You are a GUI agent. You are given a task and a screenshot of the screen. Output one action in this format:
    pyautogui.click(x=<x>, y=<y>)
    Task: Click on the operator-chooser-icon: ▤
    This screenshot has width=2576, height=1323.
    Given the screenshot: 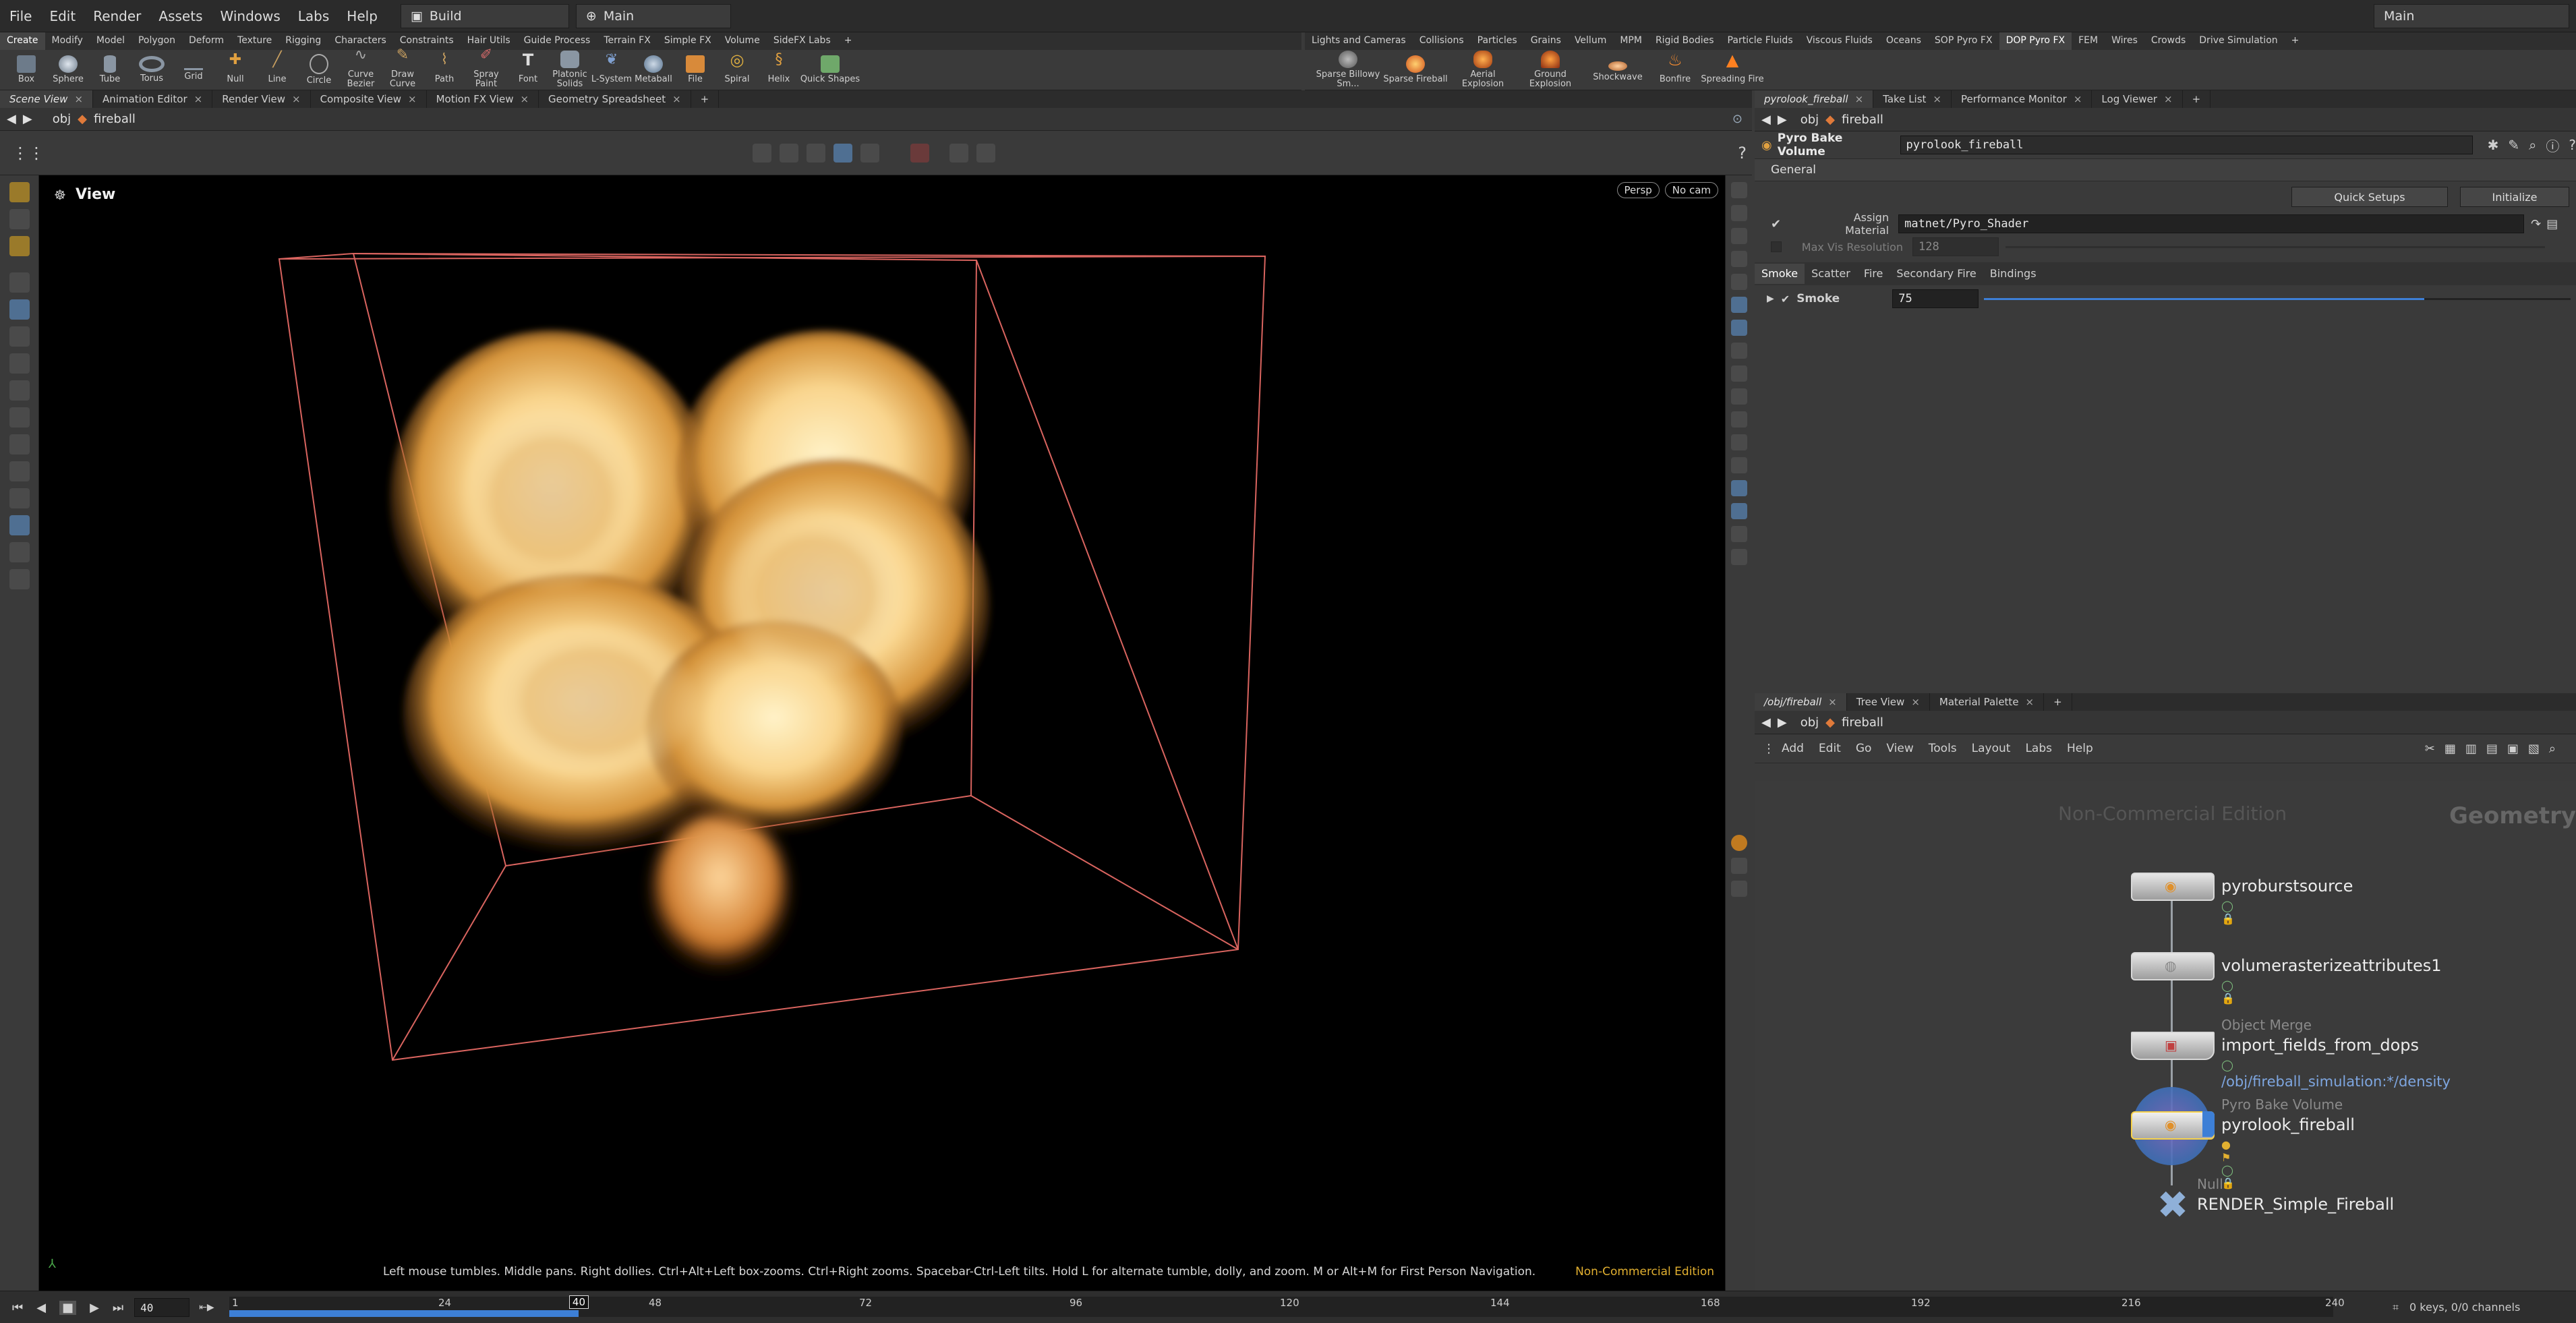 What is the action you would take?
    pyautogui.click(x=2552, y=224)
    